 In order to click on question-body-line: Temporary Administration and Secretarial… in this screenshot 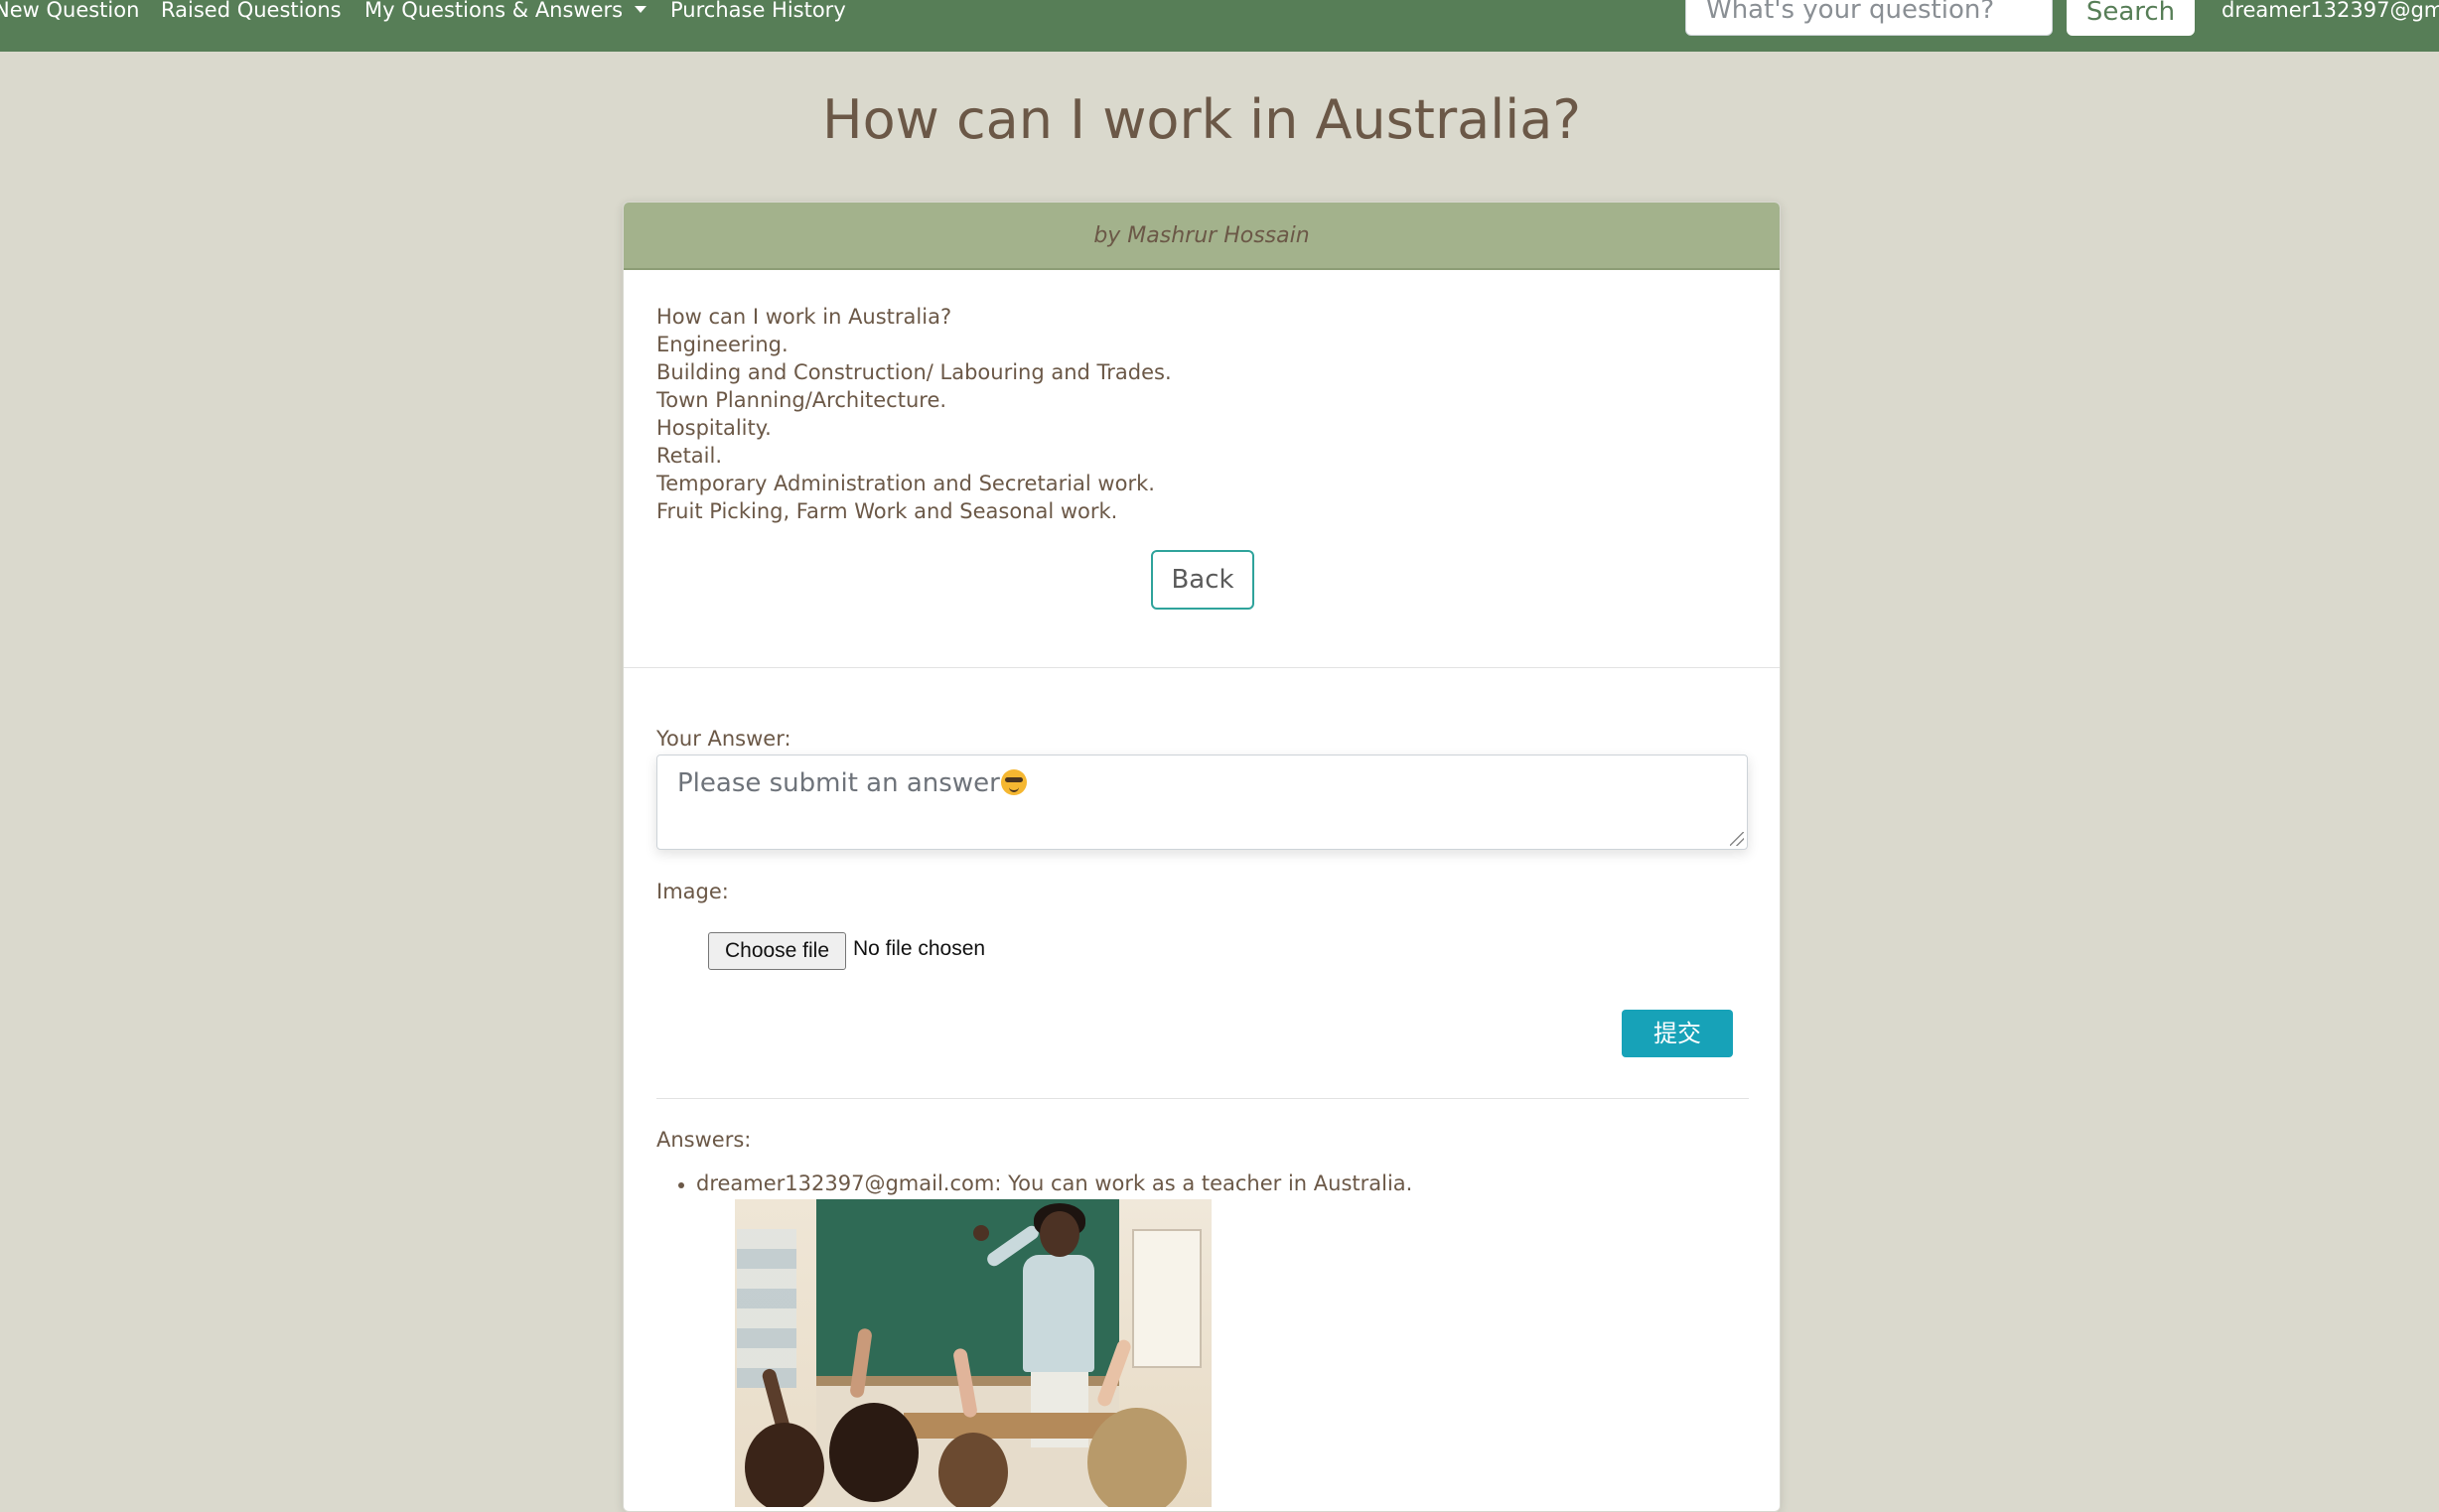, I will do `click(905, 483)`.